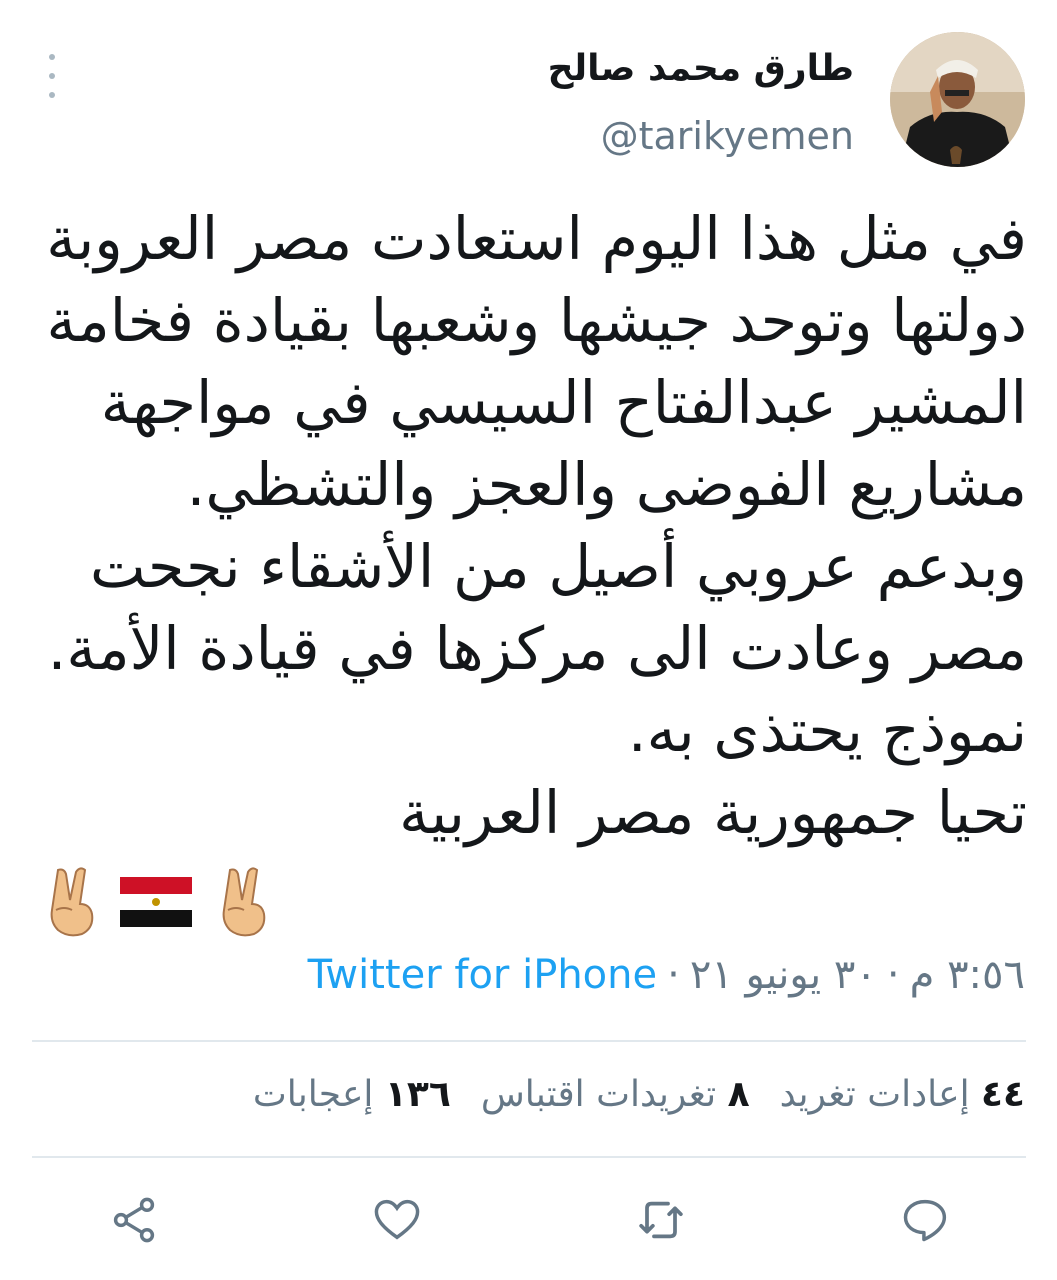 This screenshot has height=1280, width=1057. Describe the element at coordinates (783, 975) in the screenshot. I see `tweet-date: ٣٠ يونيو ٢١` at that location.